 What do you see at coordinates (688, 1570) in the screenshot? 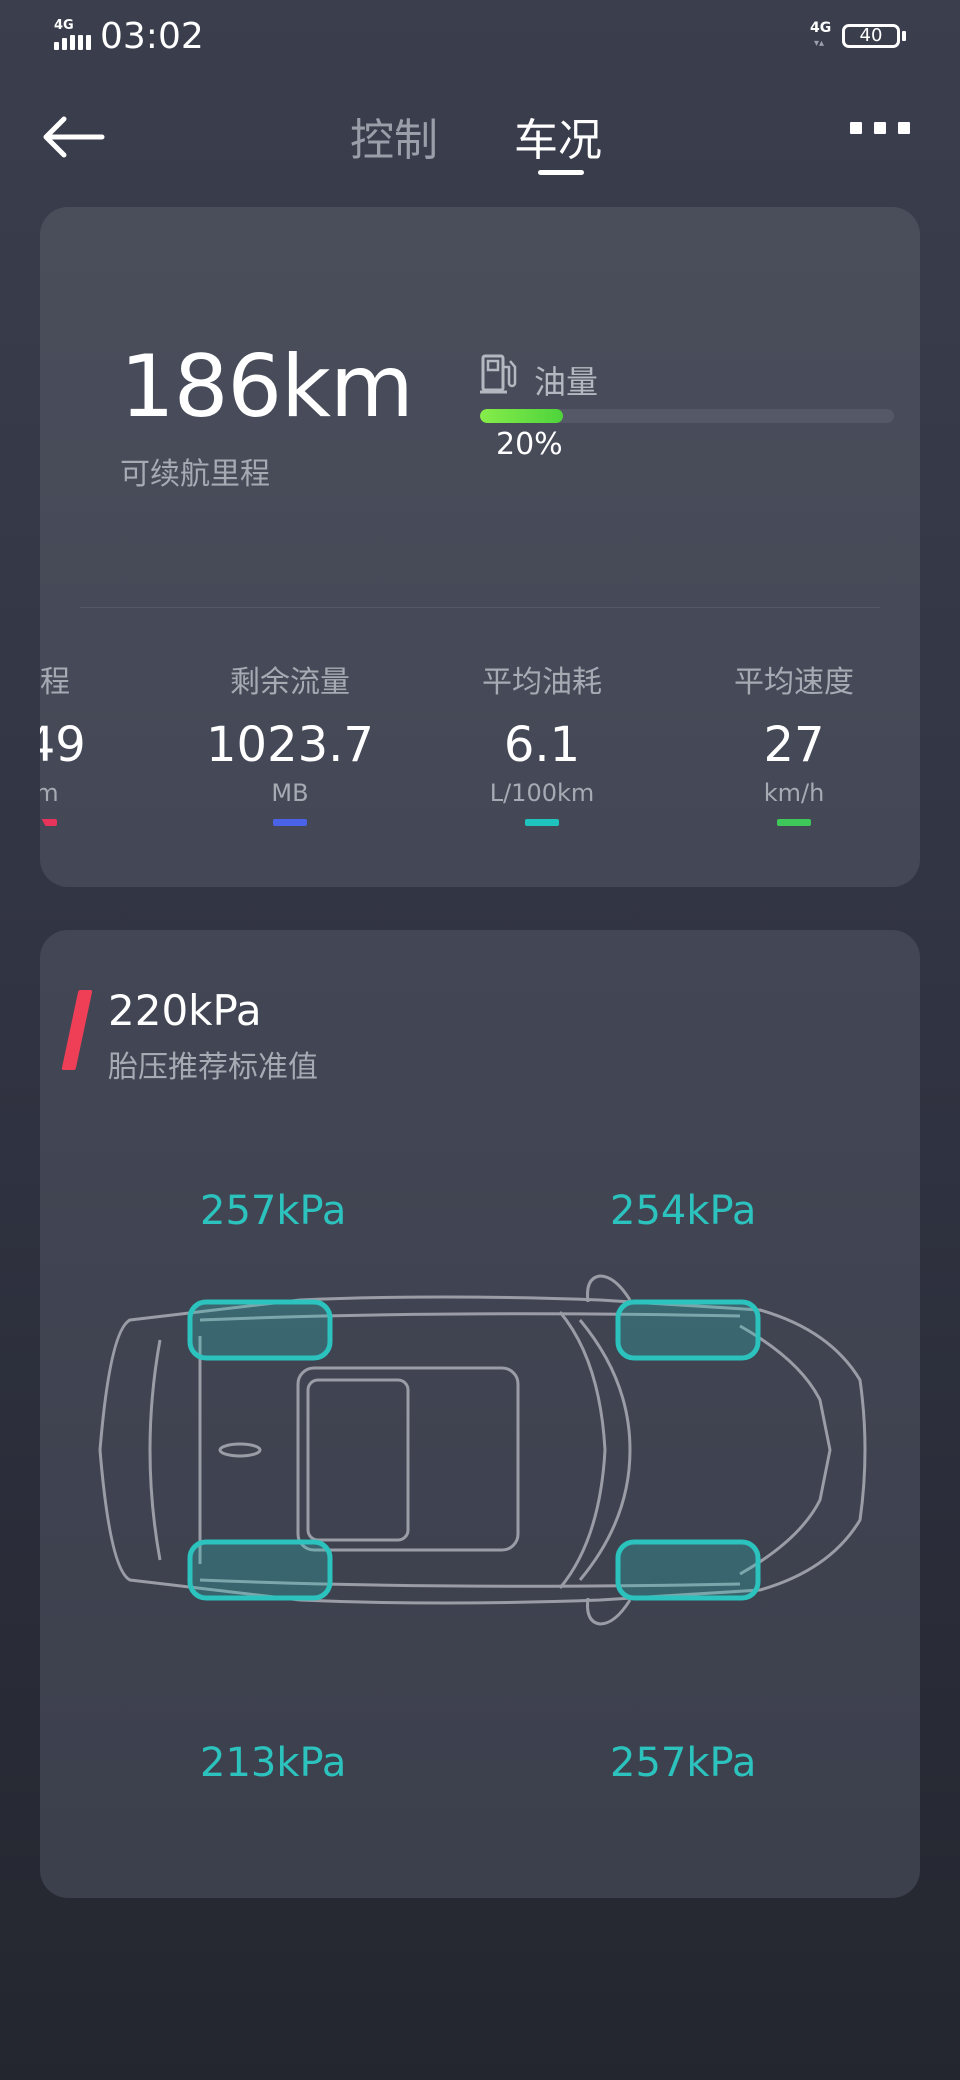
I see `tyre-rear-right` at bounding box center [688, 1570].